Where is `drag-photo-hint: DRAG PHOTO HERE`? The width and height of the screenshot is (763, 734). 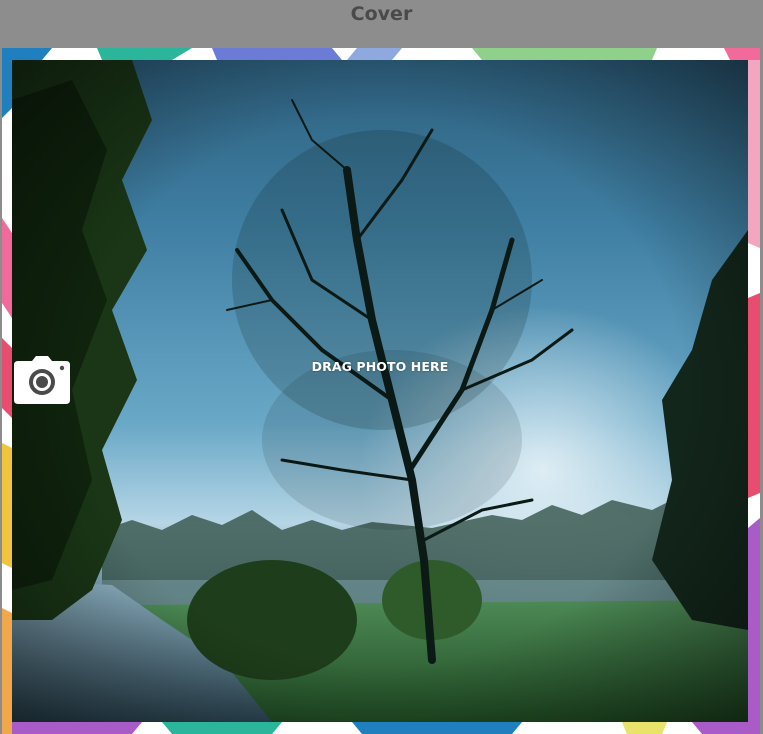 drag-photo-hint: DRAG PHOTO HERE is located at coordinates (380, 379).